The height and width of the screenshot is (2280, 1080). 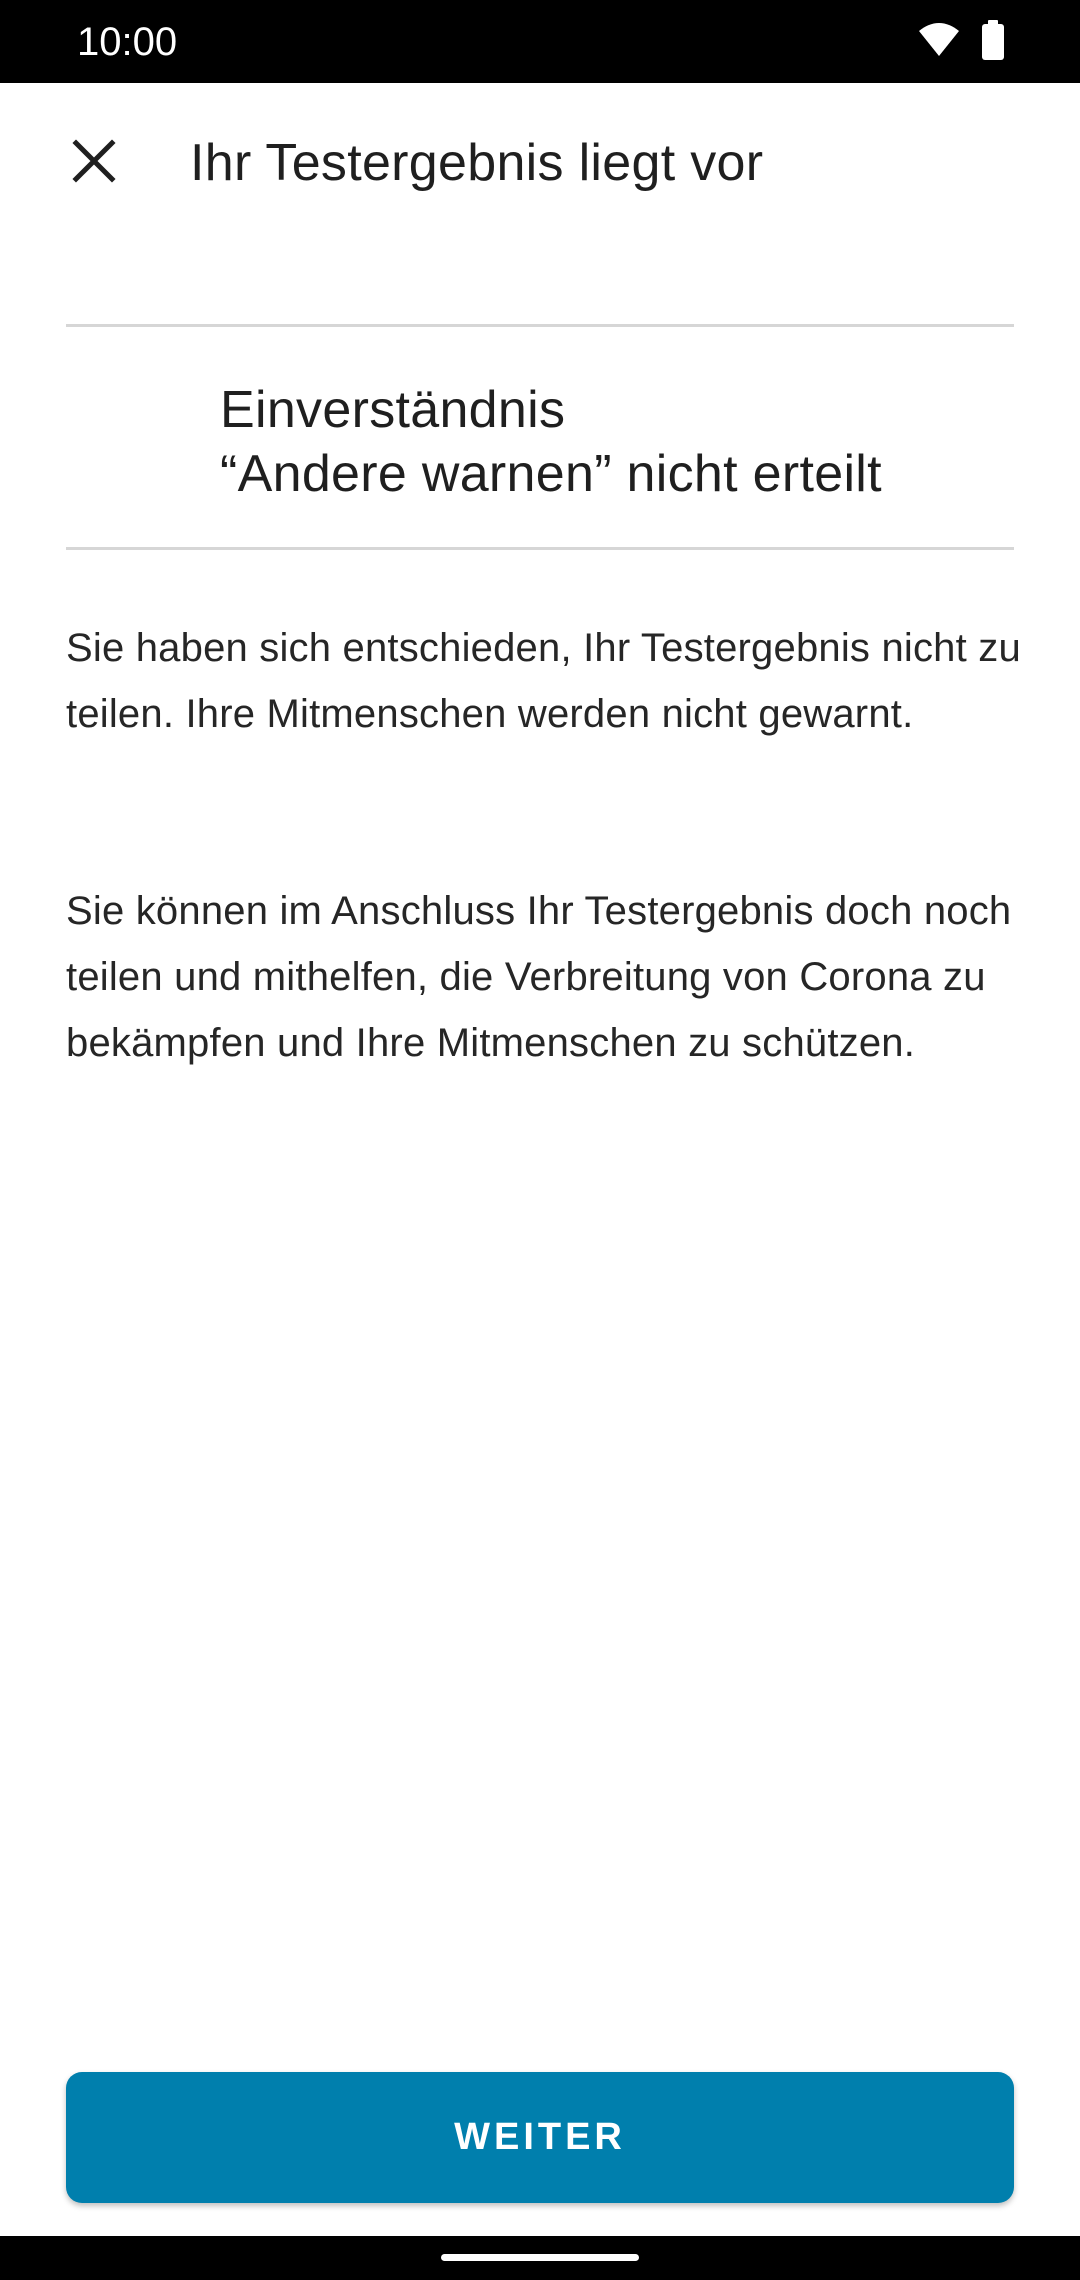 I want to click on divider-bottom, so click(x=540, y=548).